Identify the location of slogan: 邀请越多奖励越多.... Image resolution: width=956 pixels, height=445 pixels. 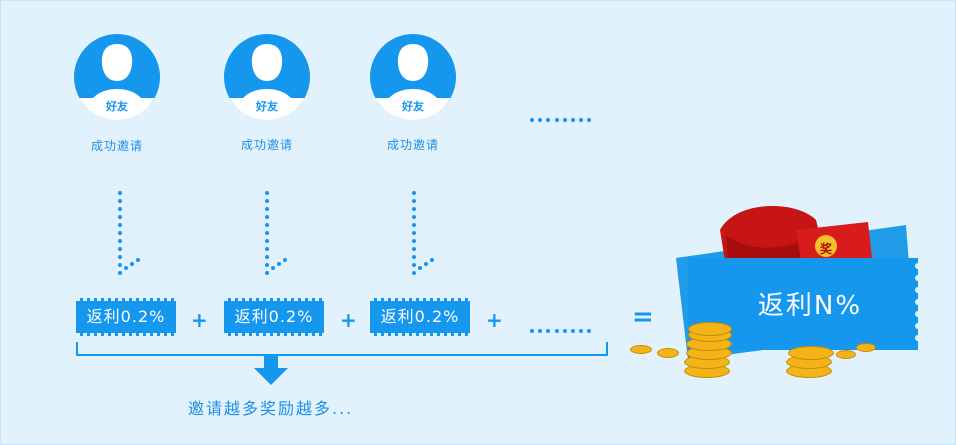
(271, 408).